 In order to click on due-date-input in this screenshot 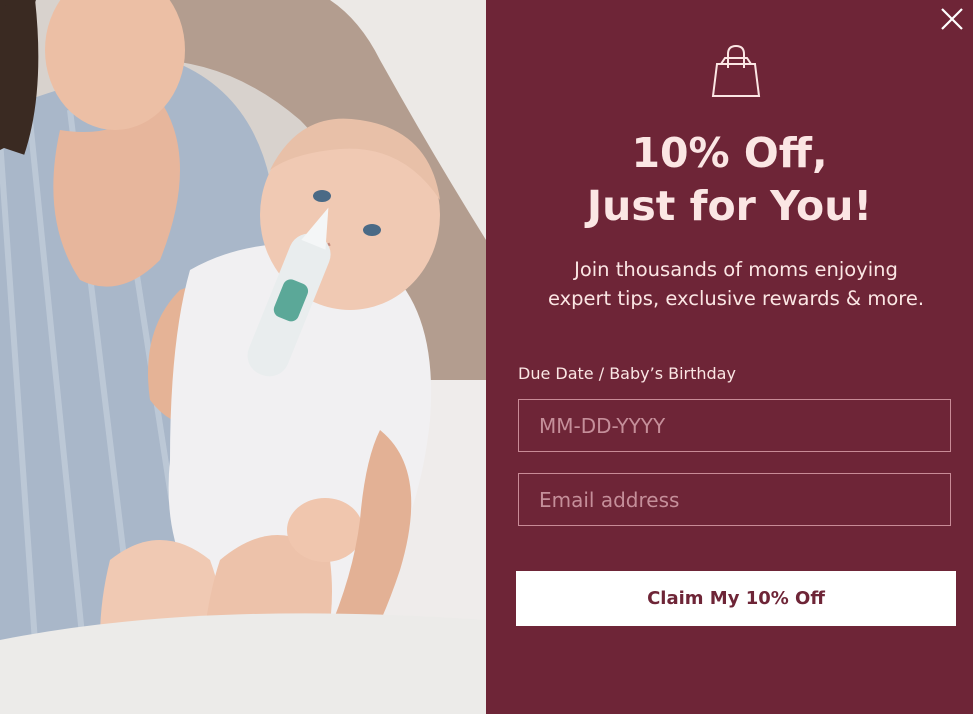, I will do `click(734, 425)`.